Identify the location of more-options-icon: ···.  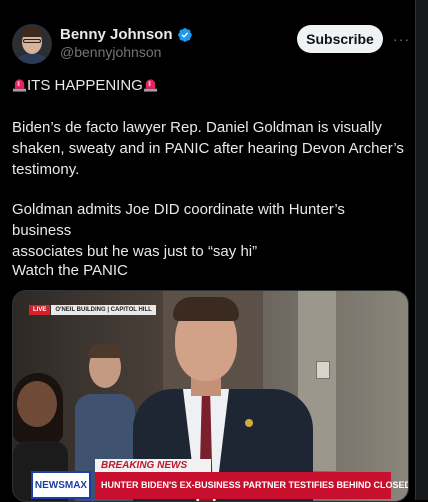
(401, 39).